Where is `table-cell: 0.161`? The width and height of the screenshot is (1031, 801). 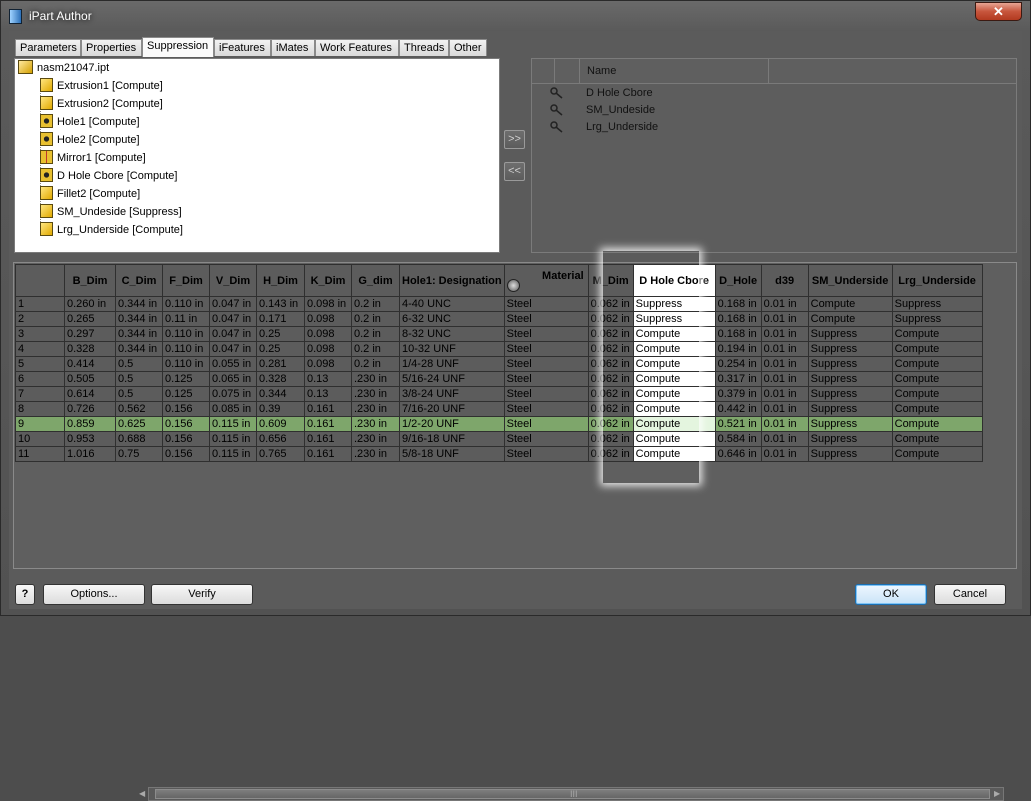
table-cell: 0.161 is located at coordinates (328, 454).